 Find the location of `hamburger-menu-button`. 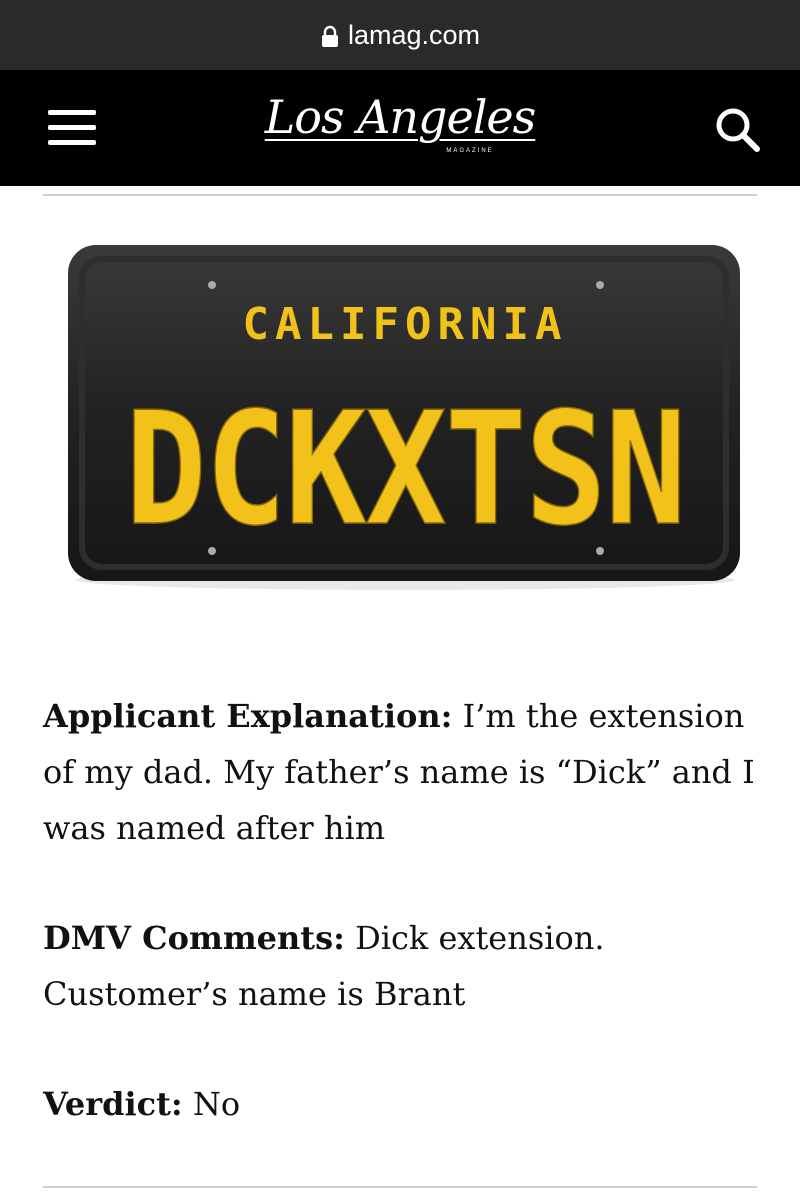

hamburger-menu-button is located at coordinates (72, 128).